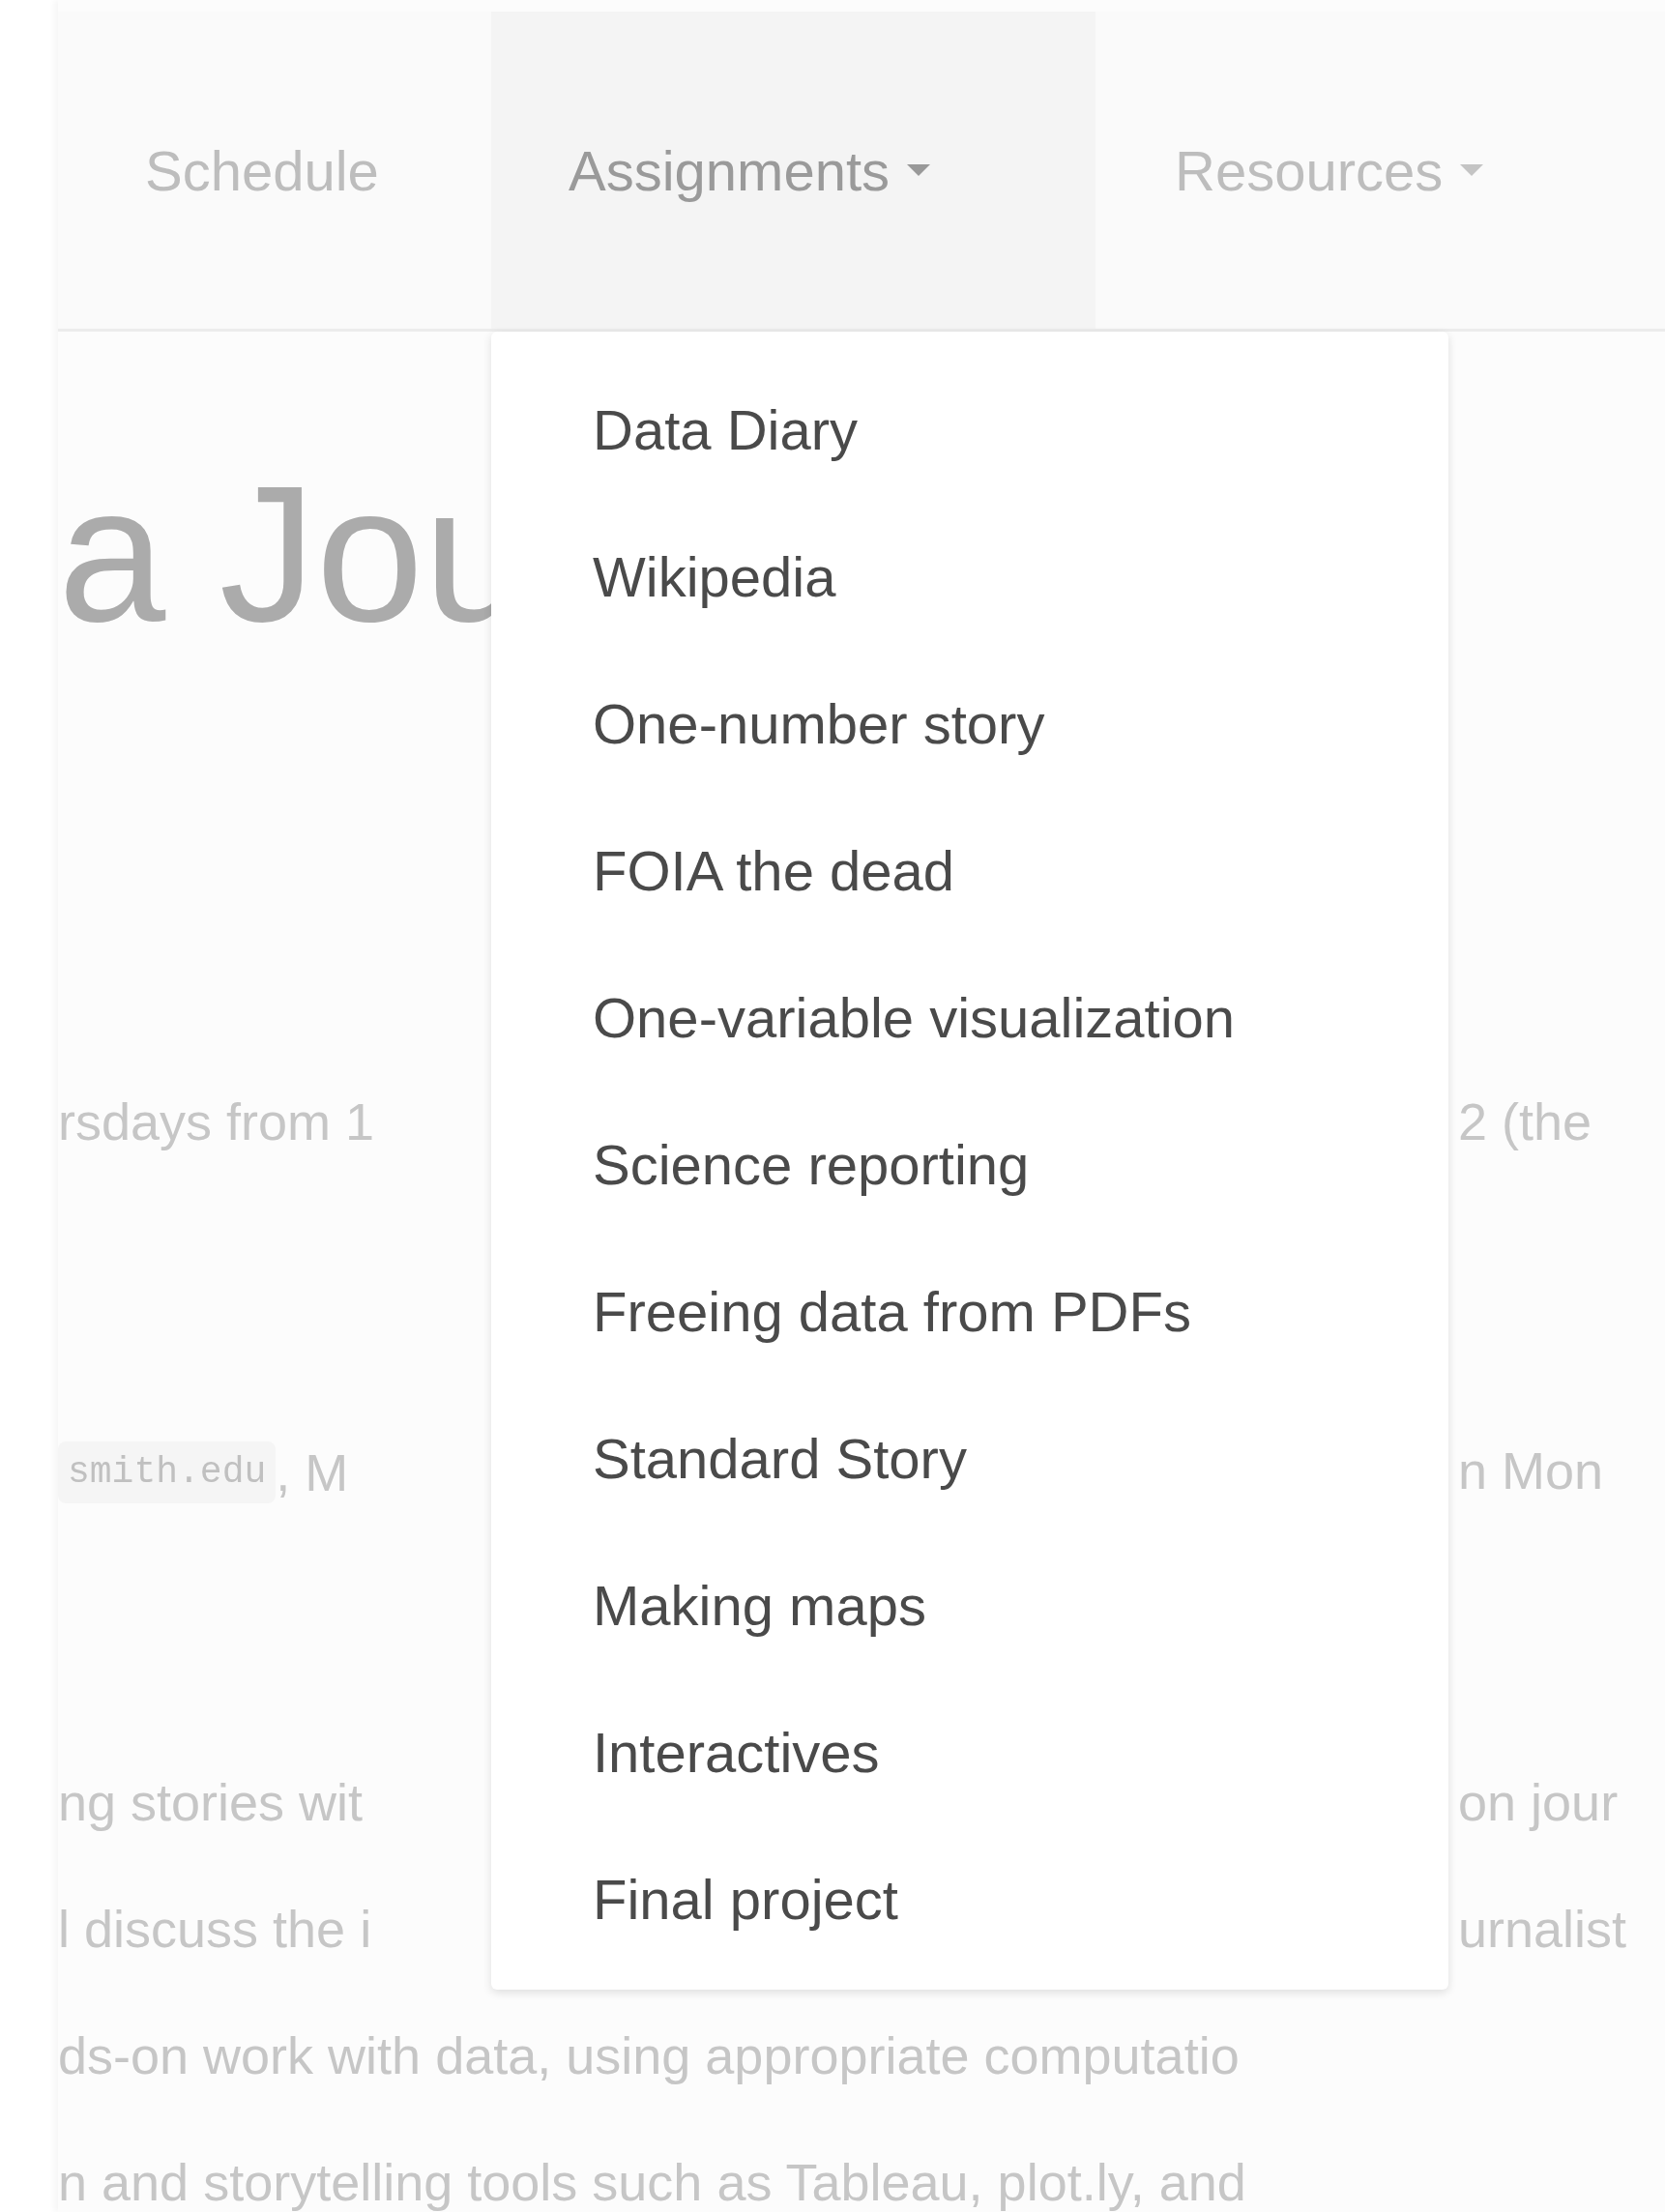 This screenshot has height=2212, width=1665. What do you see at coordinates (970, 1164) in the screenshot?
I see `menu-item: Science reporting` at bounding box center [970, 1164].